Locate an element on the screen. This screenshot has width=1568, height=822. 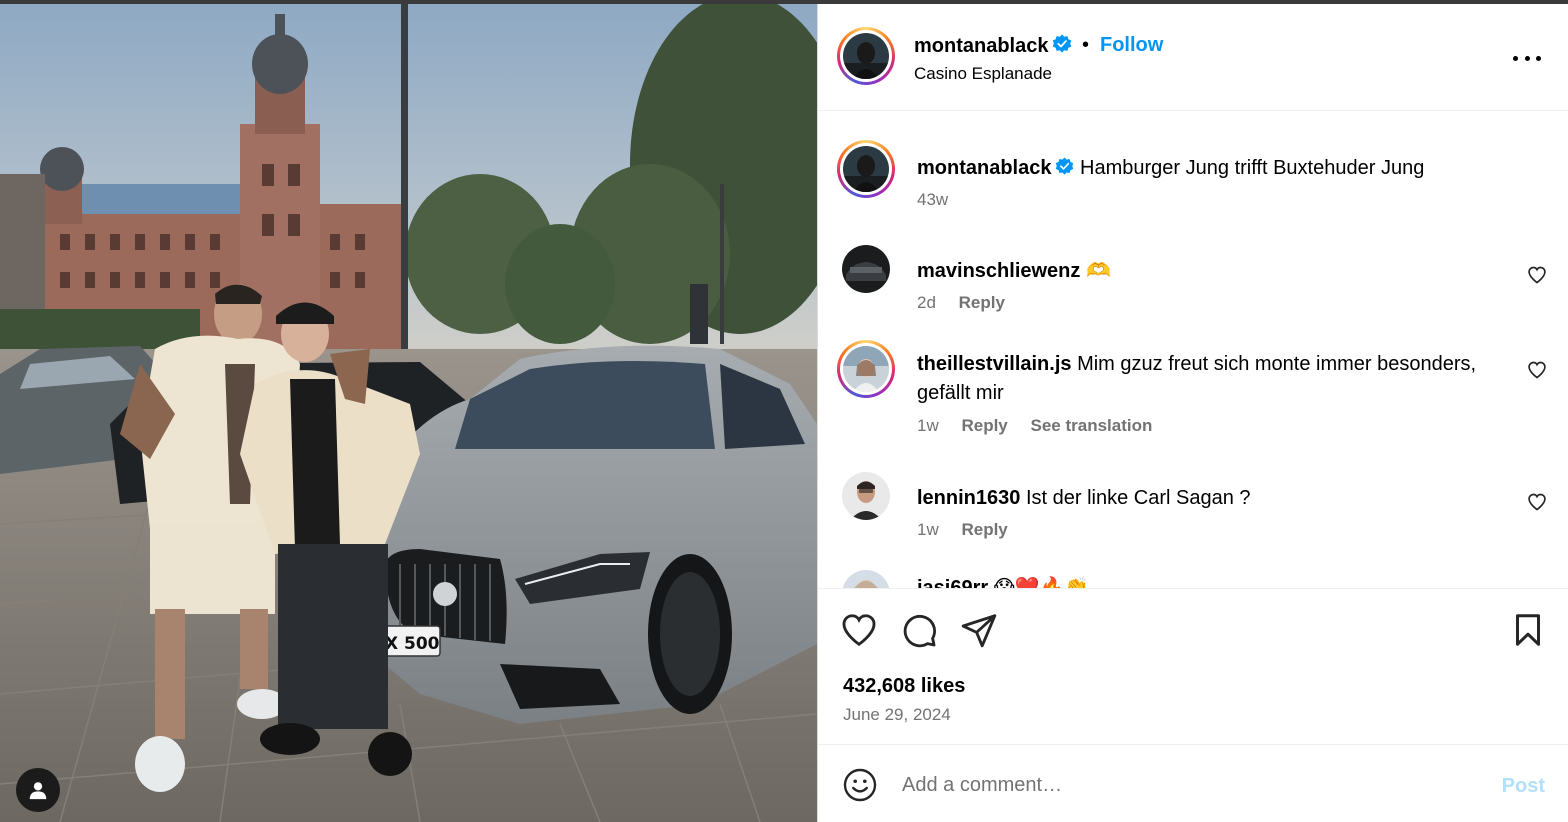
caption-meta: 43w is located at coordinates (941, 200).